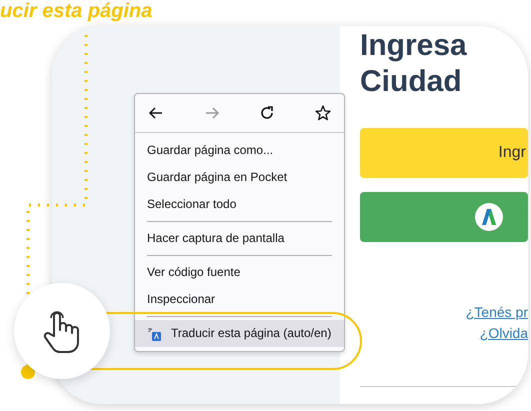  What do you see at coordinates (76, 11) in the screenshot?
I see `heading: ucir esta página` at bounding box center [76, 11].